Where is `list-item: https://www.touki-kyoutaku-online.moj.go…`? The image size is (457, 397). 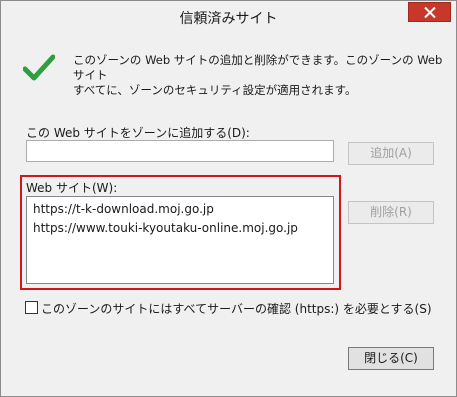 list-item: https://www.touki-kyoutaku-online.moj.go… is located at coordinates (180, 228).